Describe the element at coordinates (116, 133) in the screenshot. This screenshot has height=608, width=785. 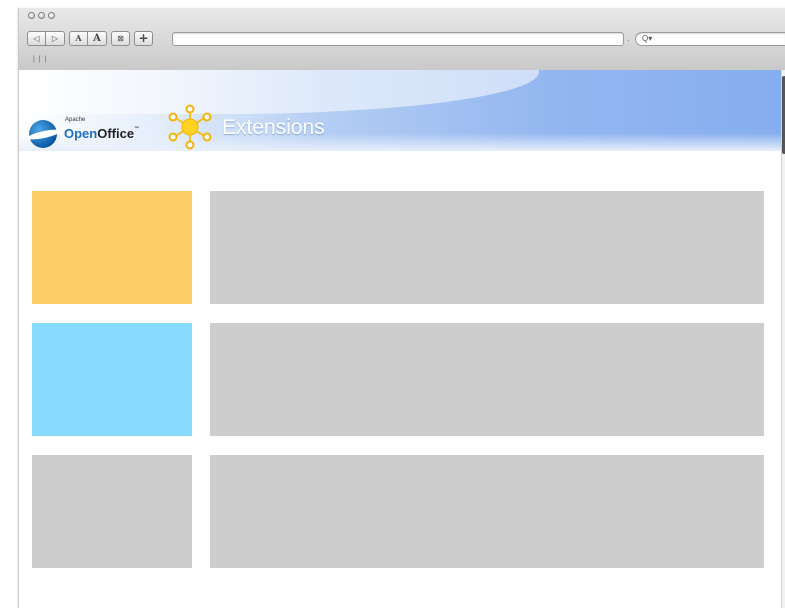
I see `logo-office-text: Office` at that location.